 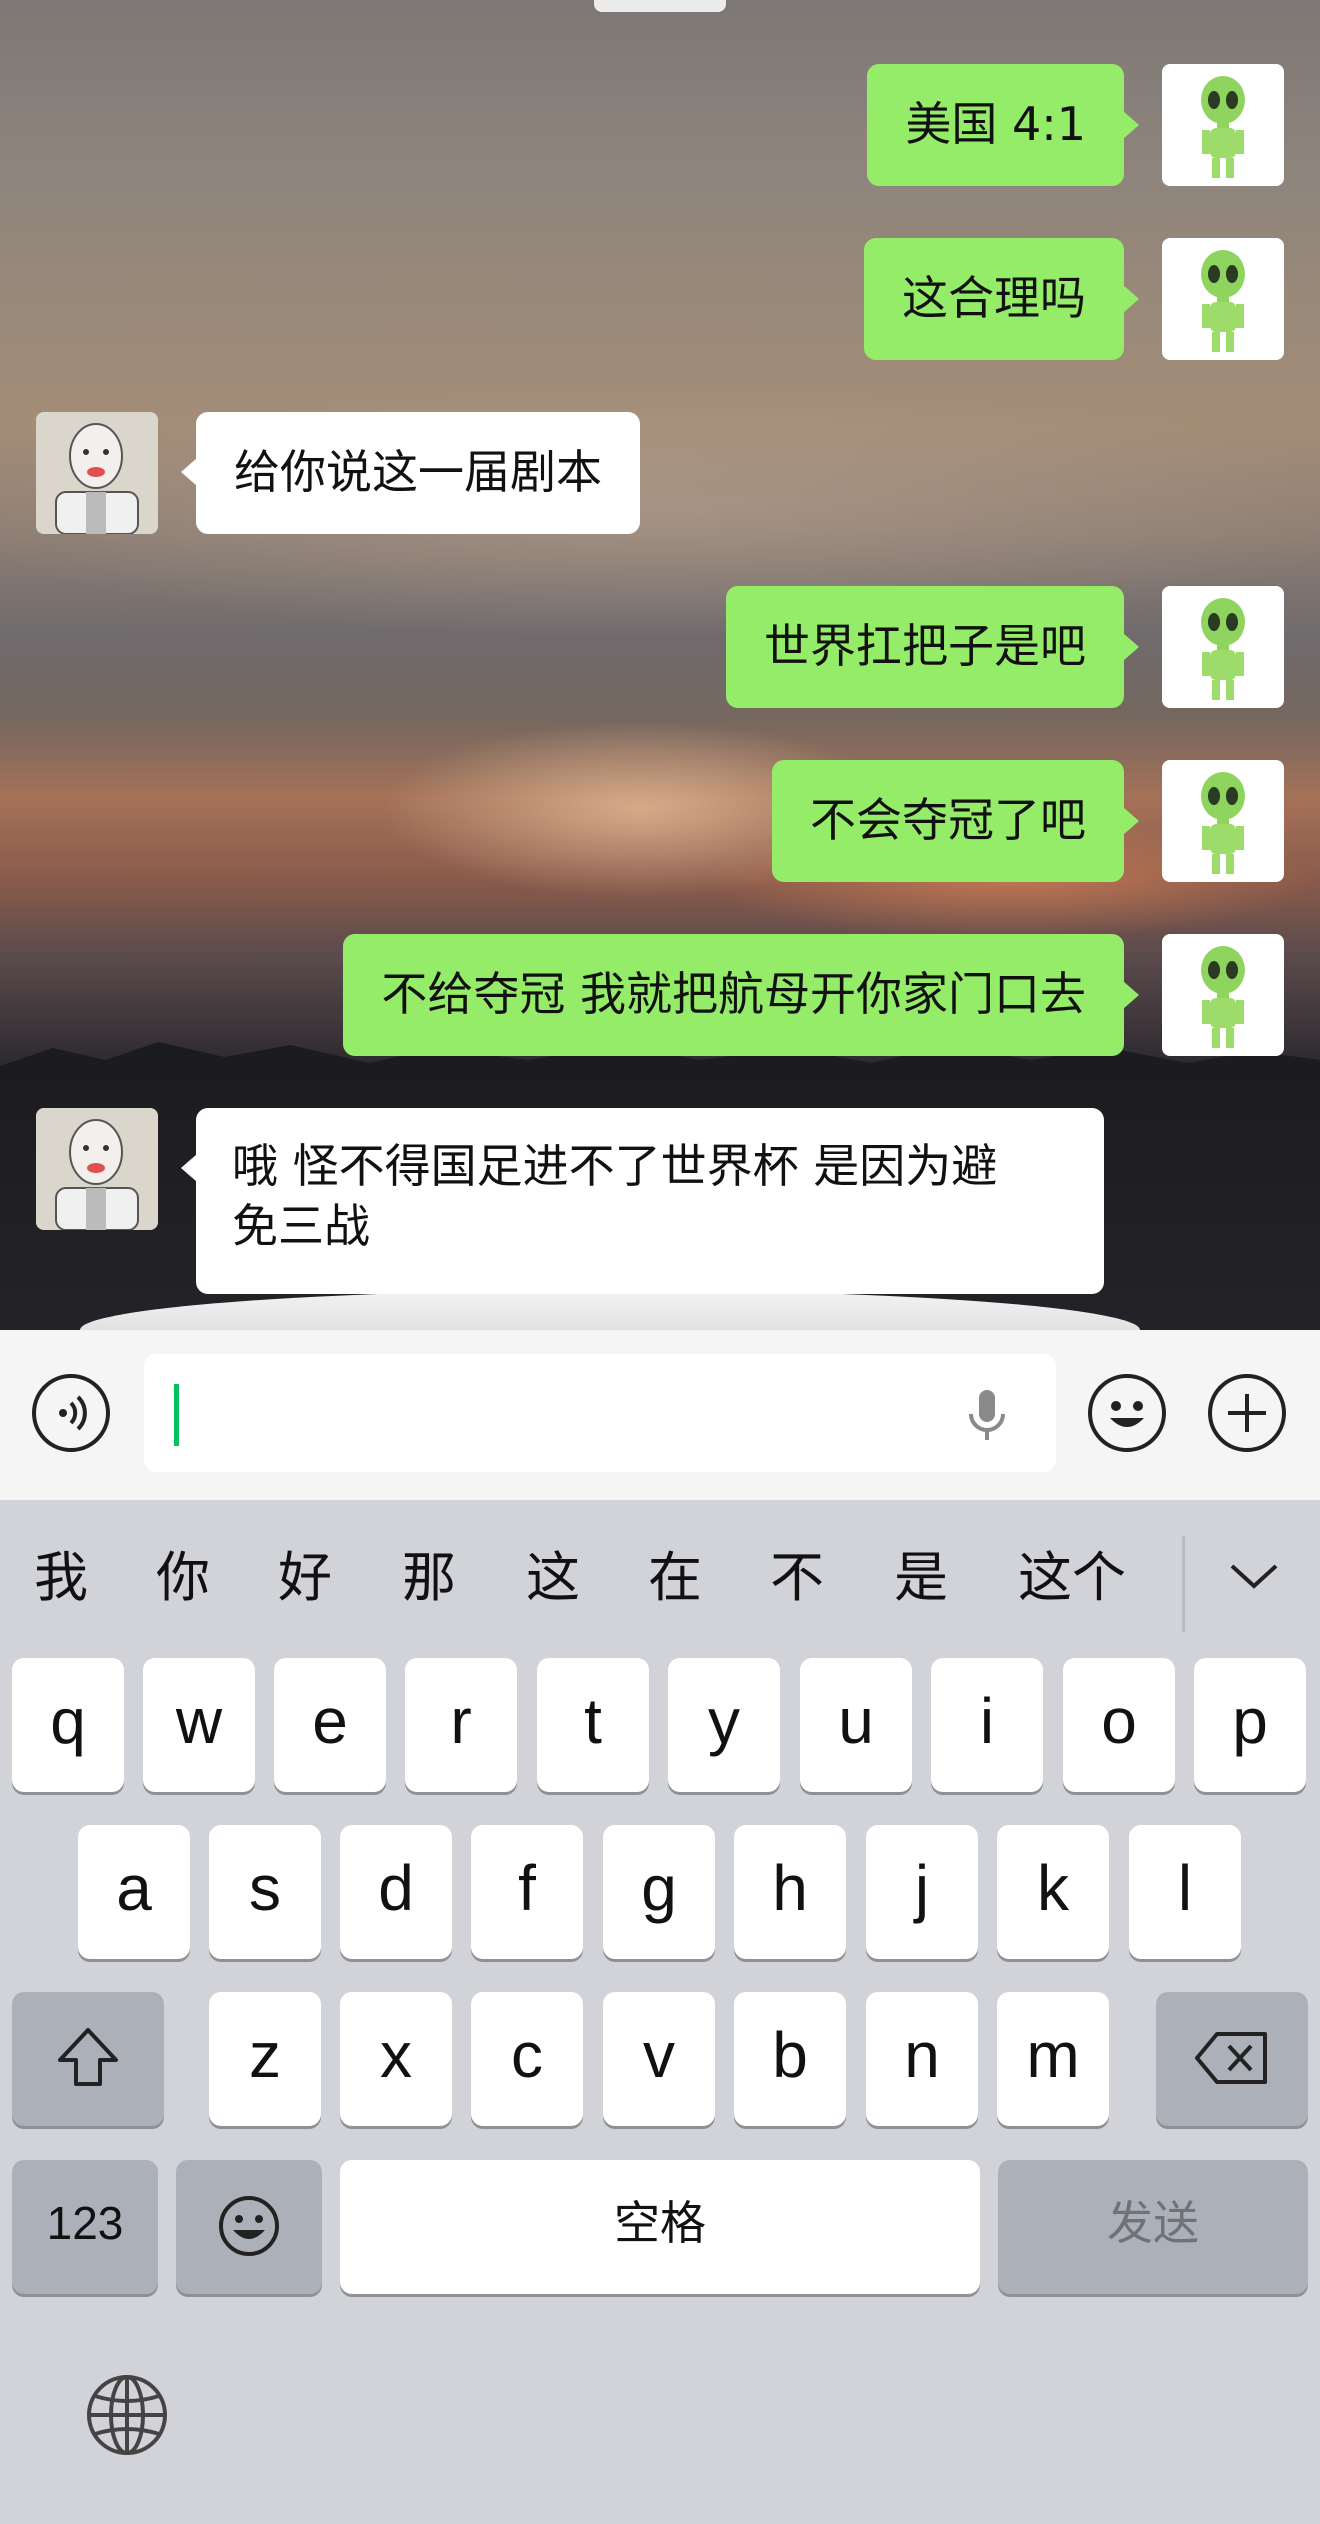 What do you see at coordinates (265, 1892) in the screenshot?
I see `key-s: s` at bounding box center [265, 1892].